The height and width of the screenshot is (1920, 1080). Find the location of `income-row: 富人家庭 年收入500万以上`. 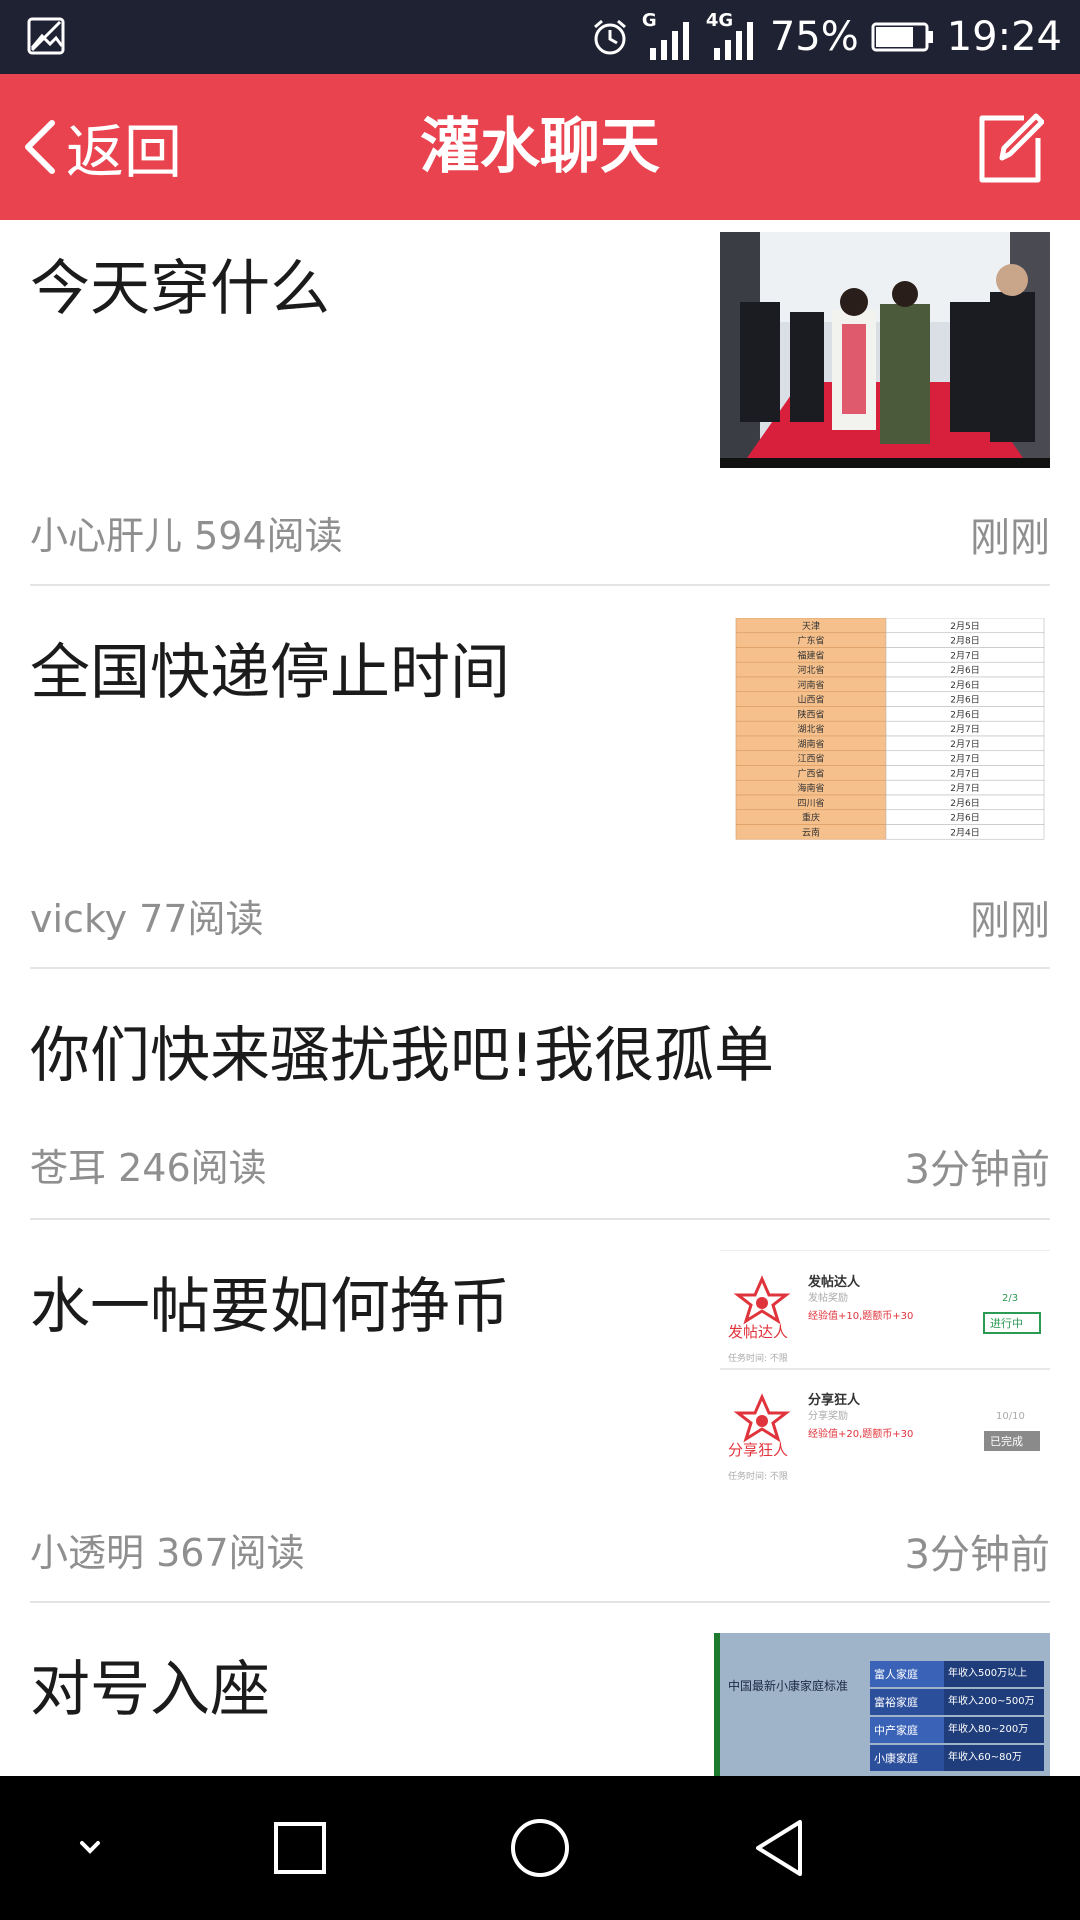

income-row: 富人家庭 年收入500万以上 is located at coordinates (957, 1674).